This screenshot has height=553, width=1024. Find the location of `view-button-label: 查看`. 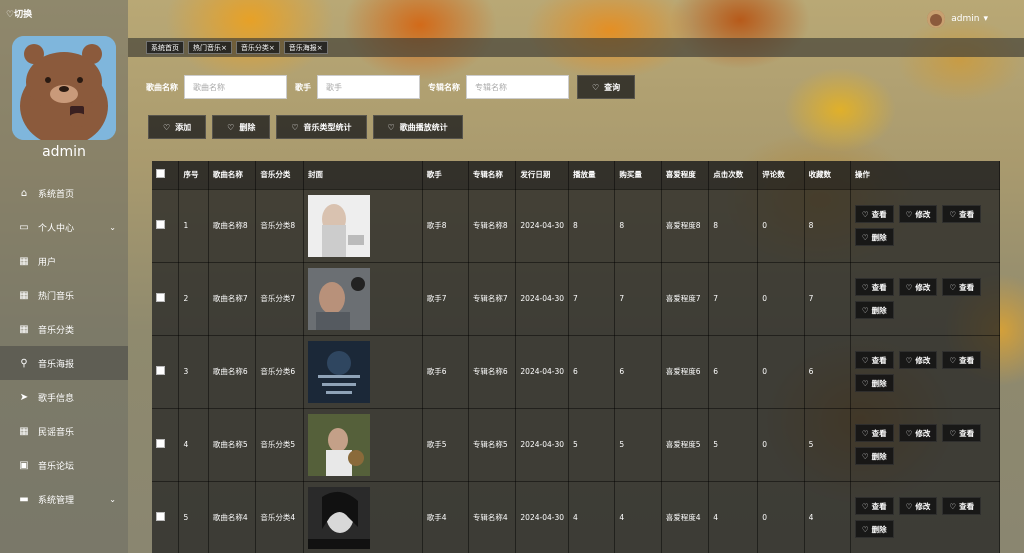

view-button-label: 查看 is located at coordinates (967, 360).